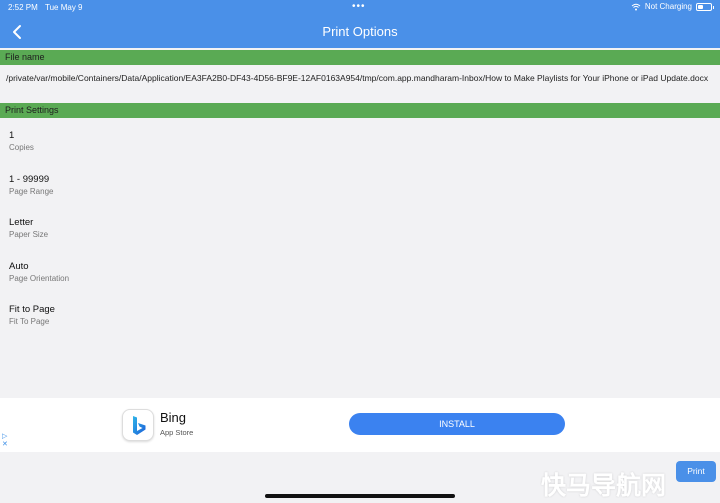 This screenshot has height=503, width=720. Describe the element at coordinates (29, 234) in the screenshot. I see `setting-label: Paper Size` at that location.